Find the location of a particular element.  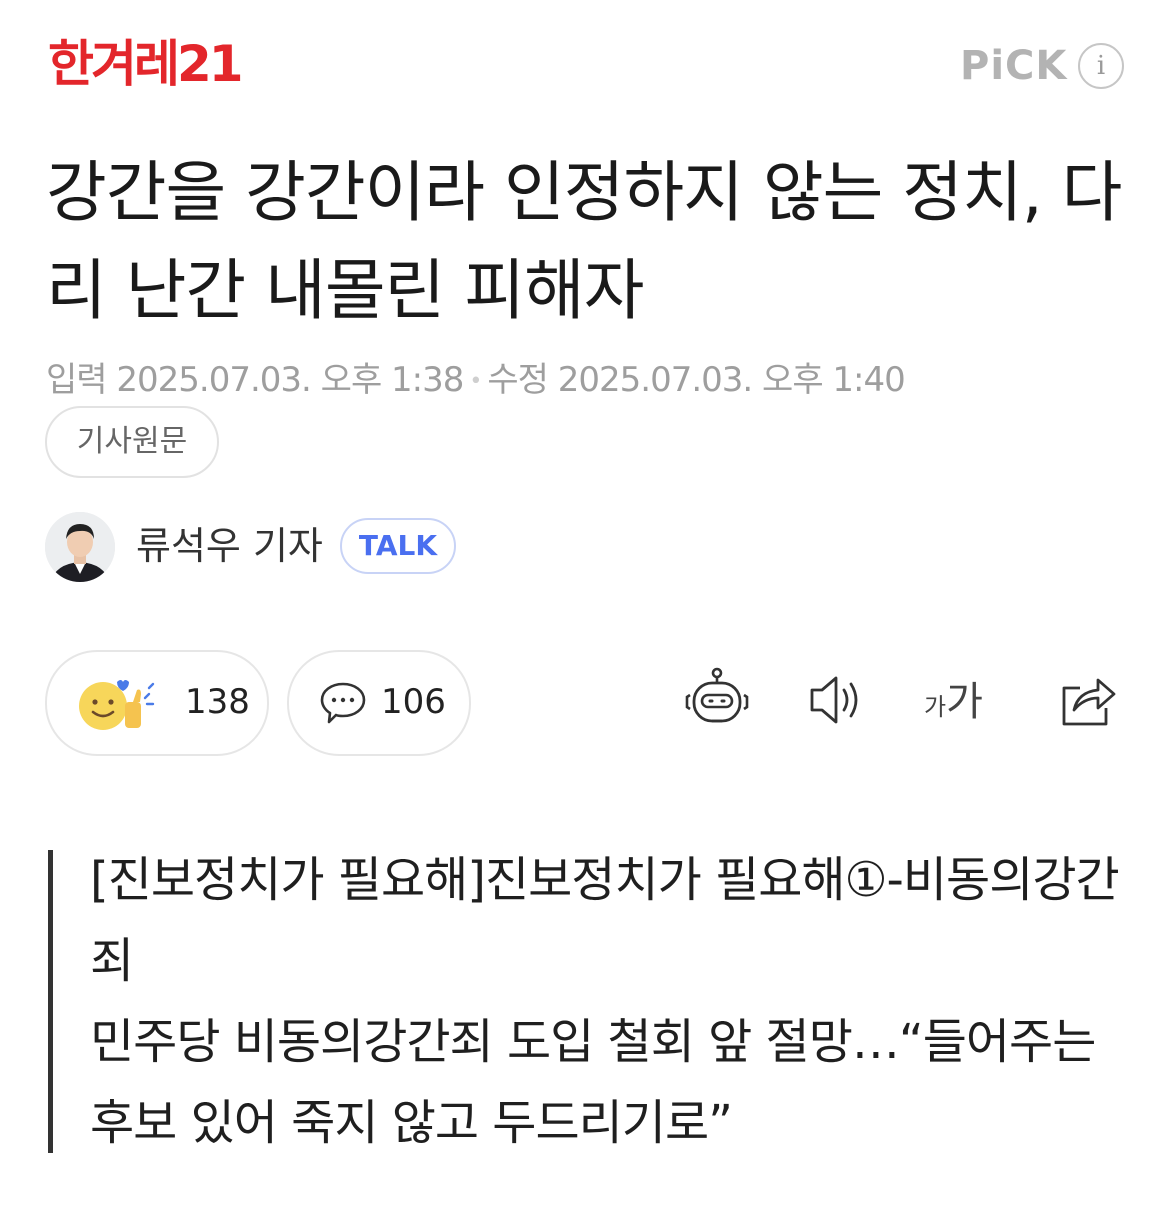

reaction-count: 138 is located at coordinates (217, 702).